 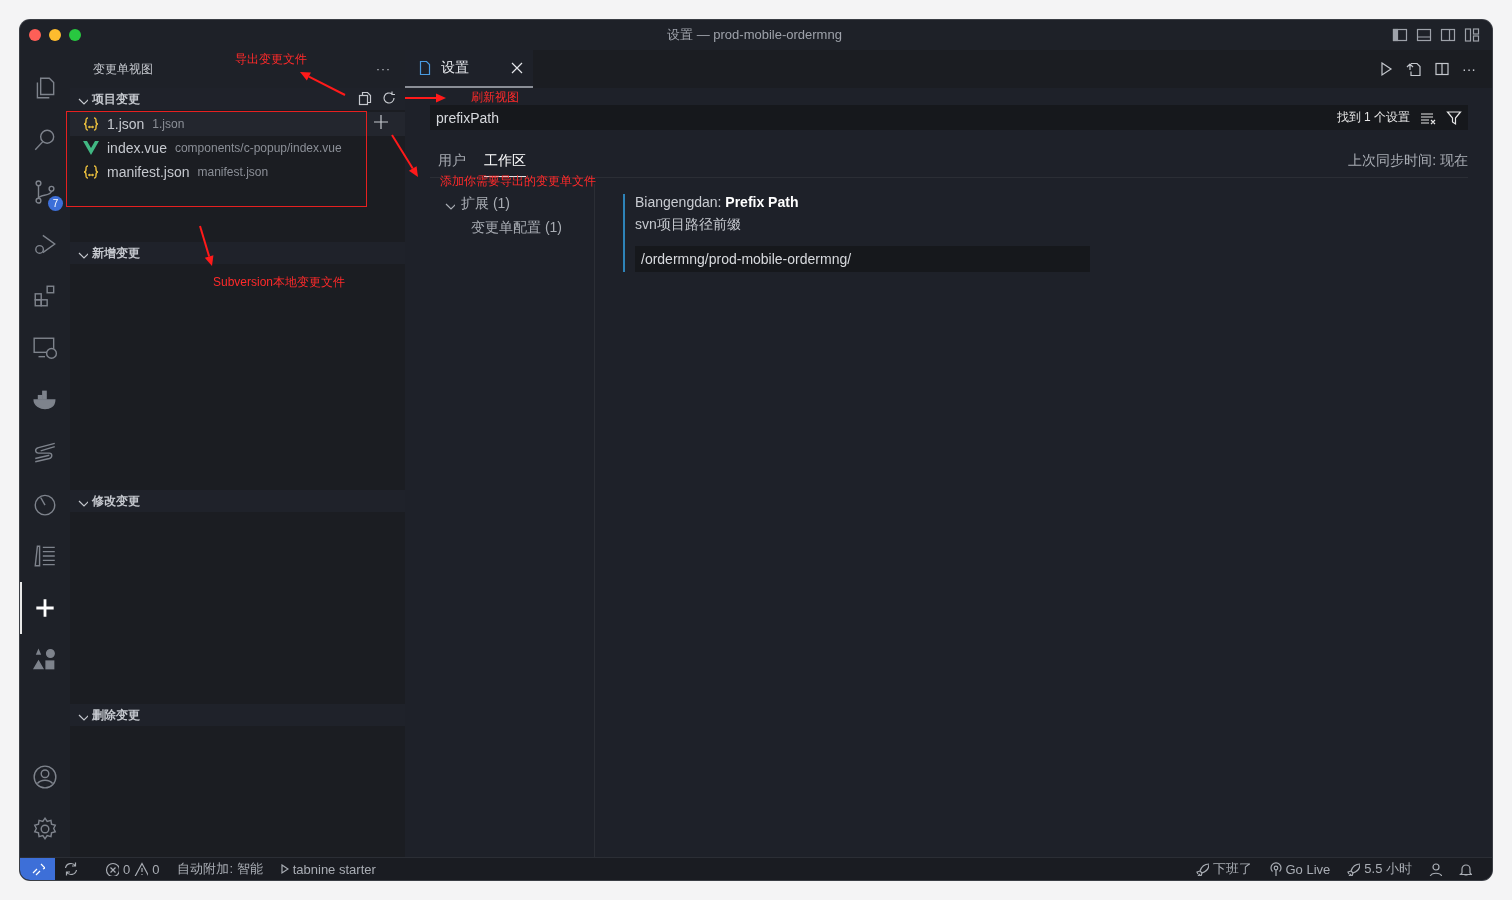 I want to click on add-icon, so click(x=381, y=122).